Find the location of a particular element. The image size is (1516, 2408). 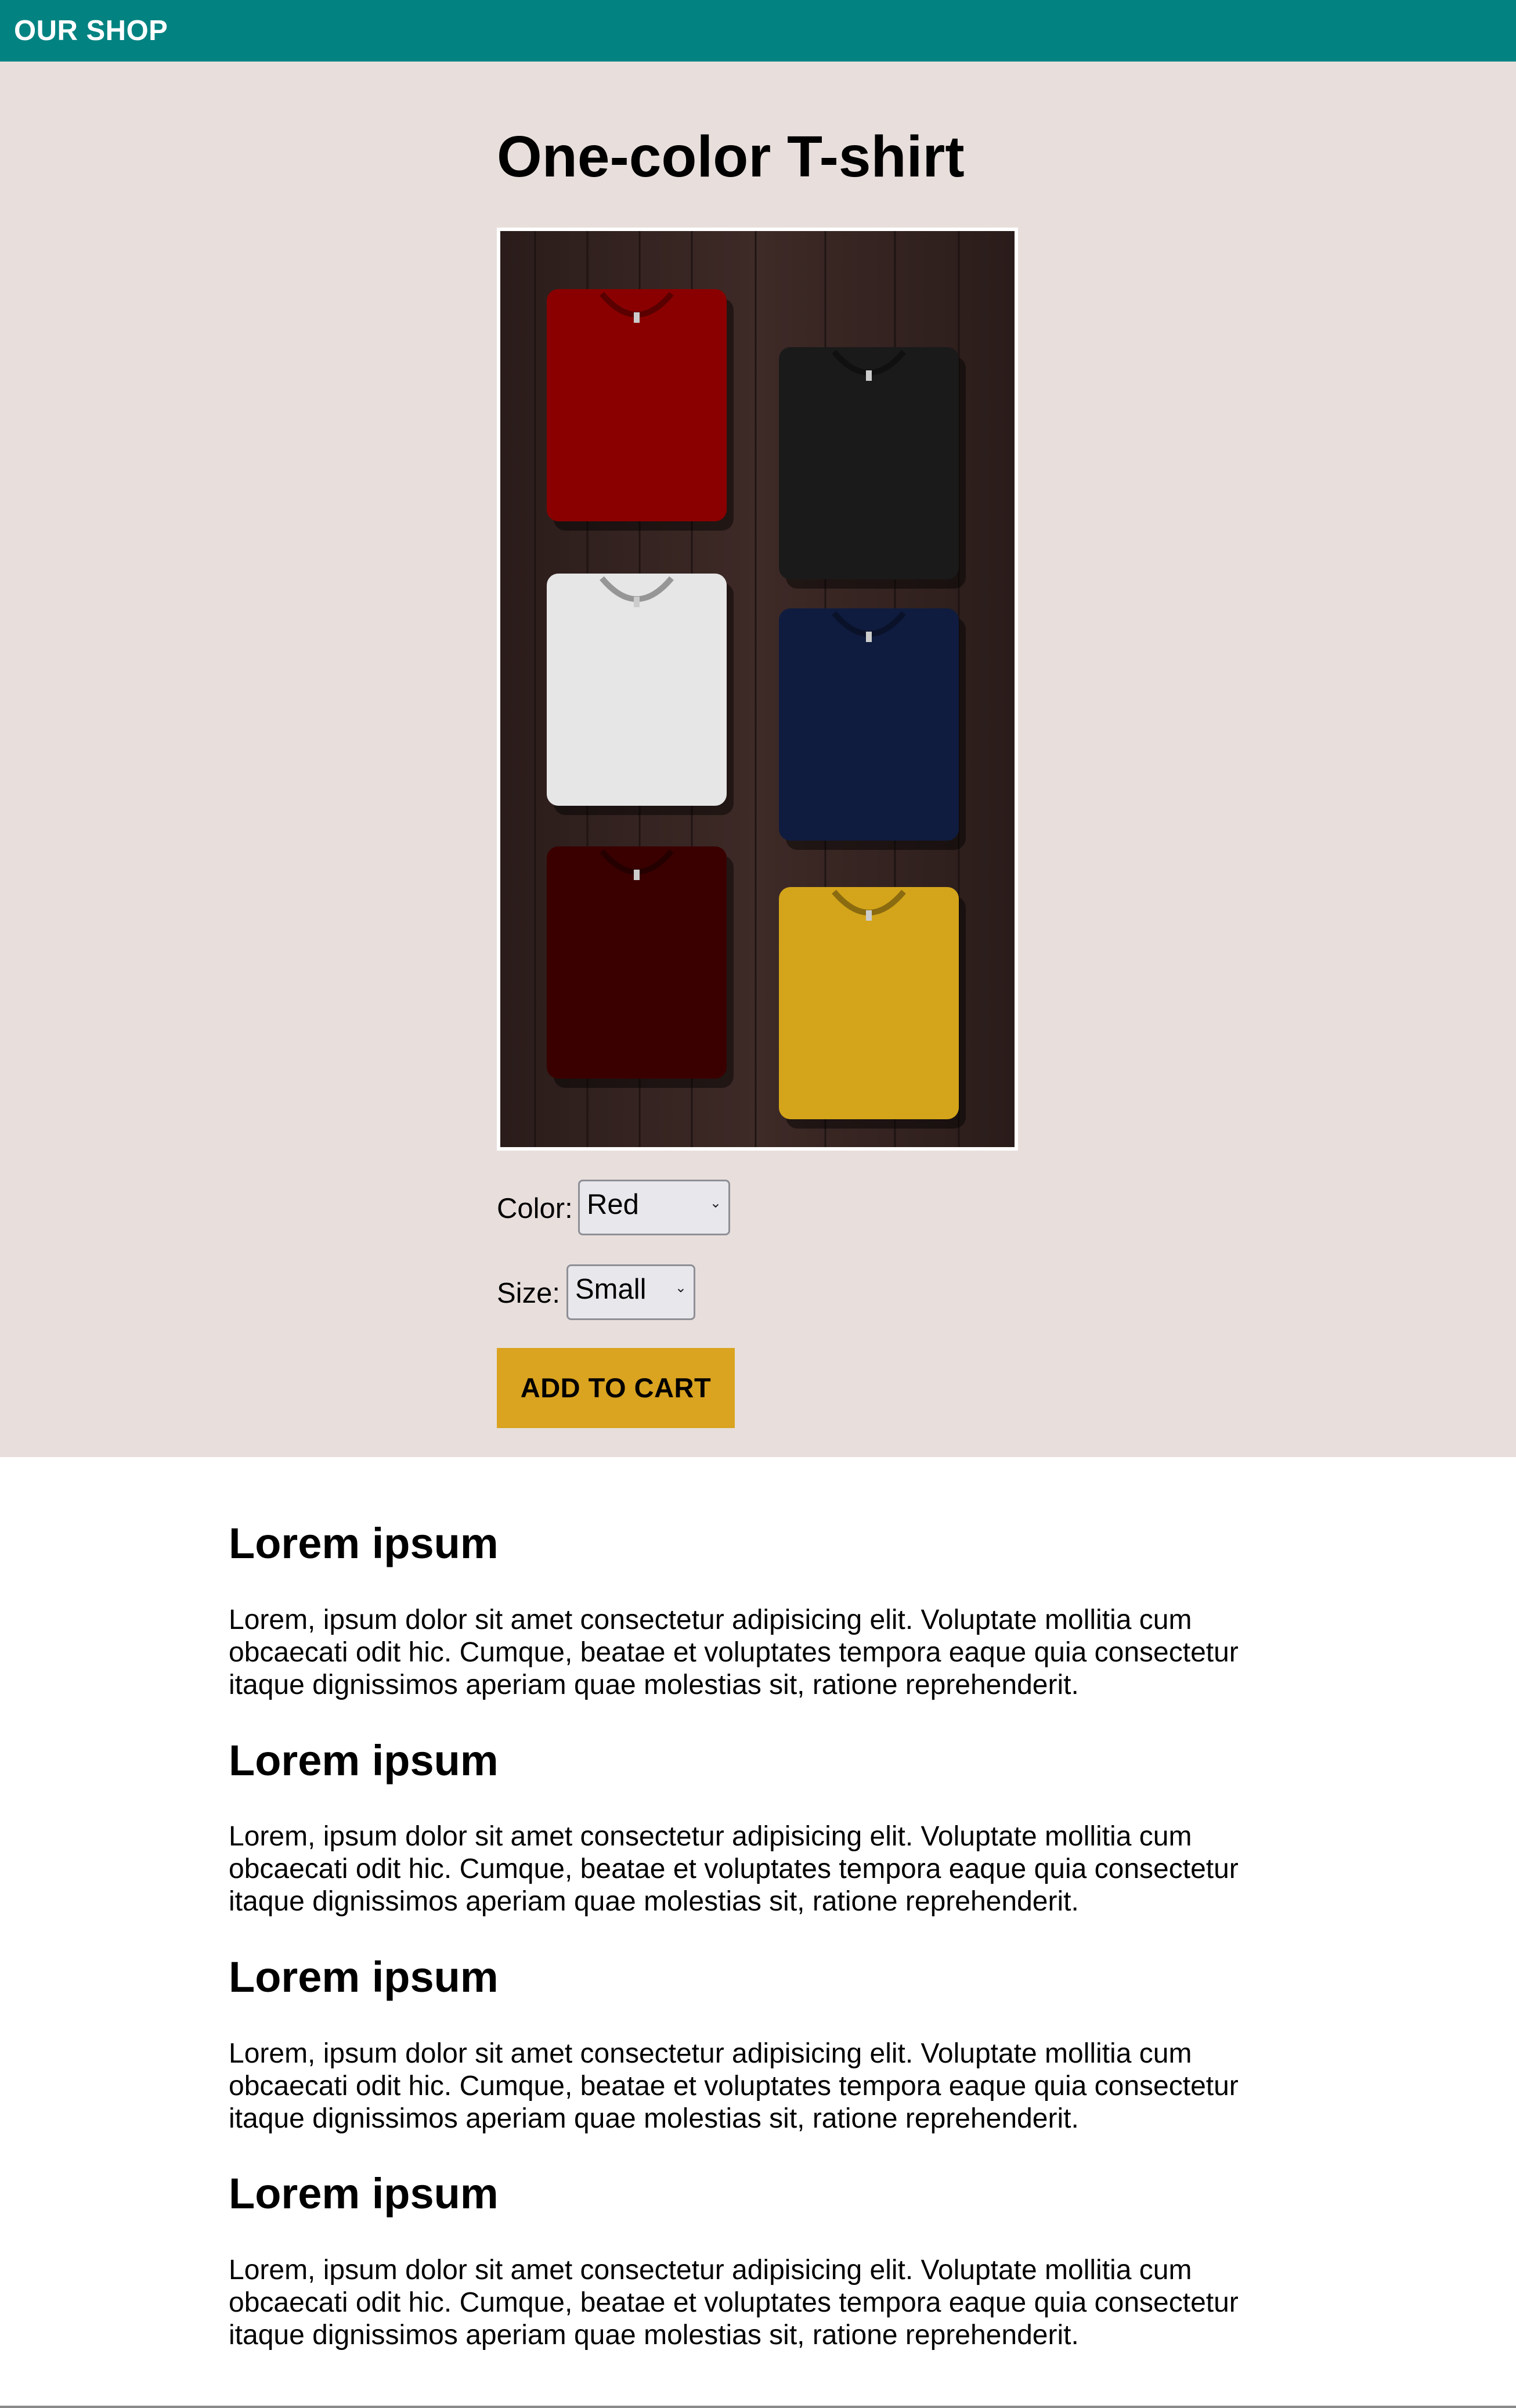

size-select-value: Small is located at coordinates (611, 1289).